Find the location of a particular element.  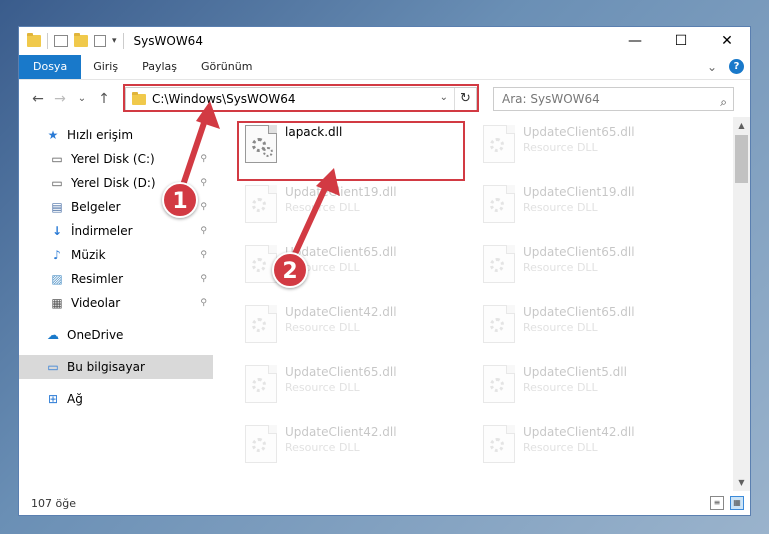

expand-ribbon-chevron-icon: ⌄ is located at coordinates (712, 67).